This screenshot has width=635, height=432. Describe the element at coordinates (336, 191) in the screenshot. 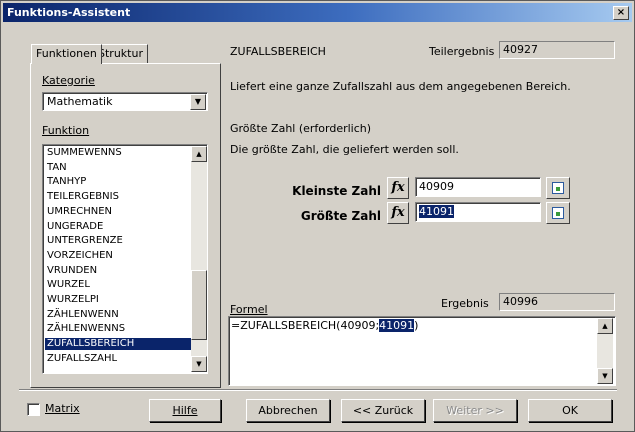

I see `argument-label-min: Kleinste Zahl` at that location.